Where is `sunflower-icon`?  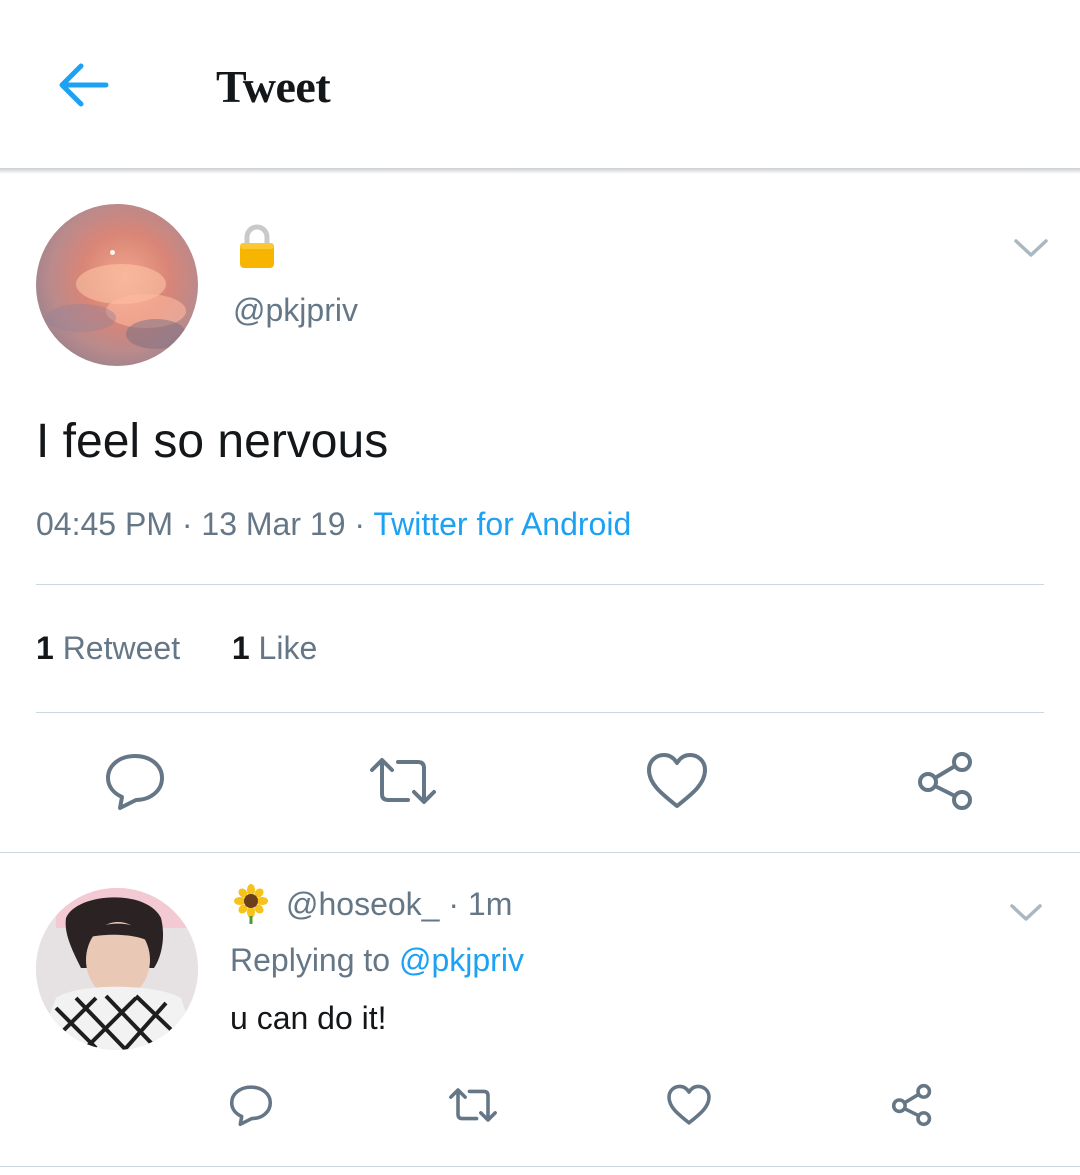 sunflower-icon is located at coordinates (251, 904).